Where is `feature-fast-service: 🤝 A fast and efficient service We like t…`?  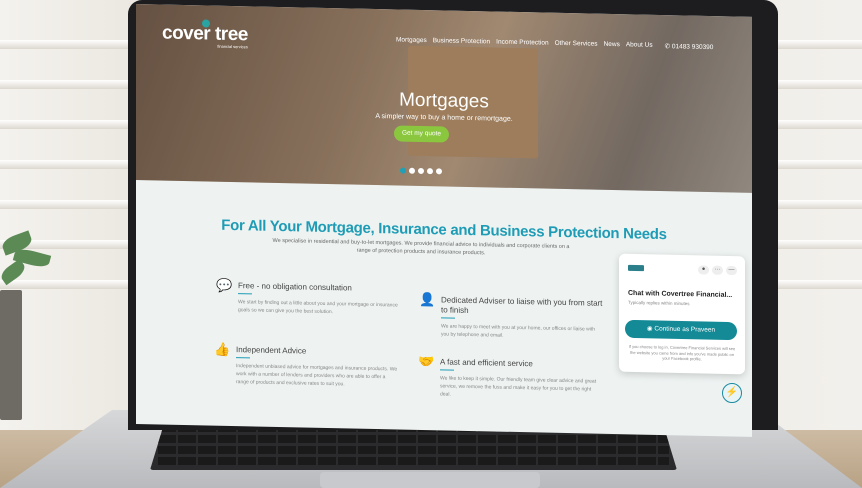
feature-fast-service: 🤝 A fast and efficient service We like t… is located at coordinates (507, 375).